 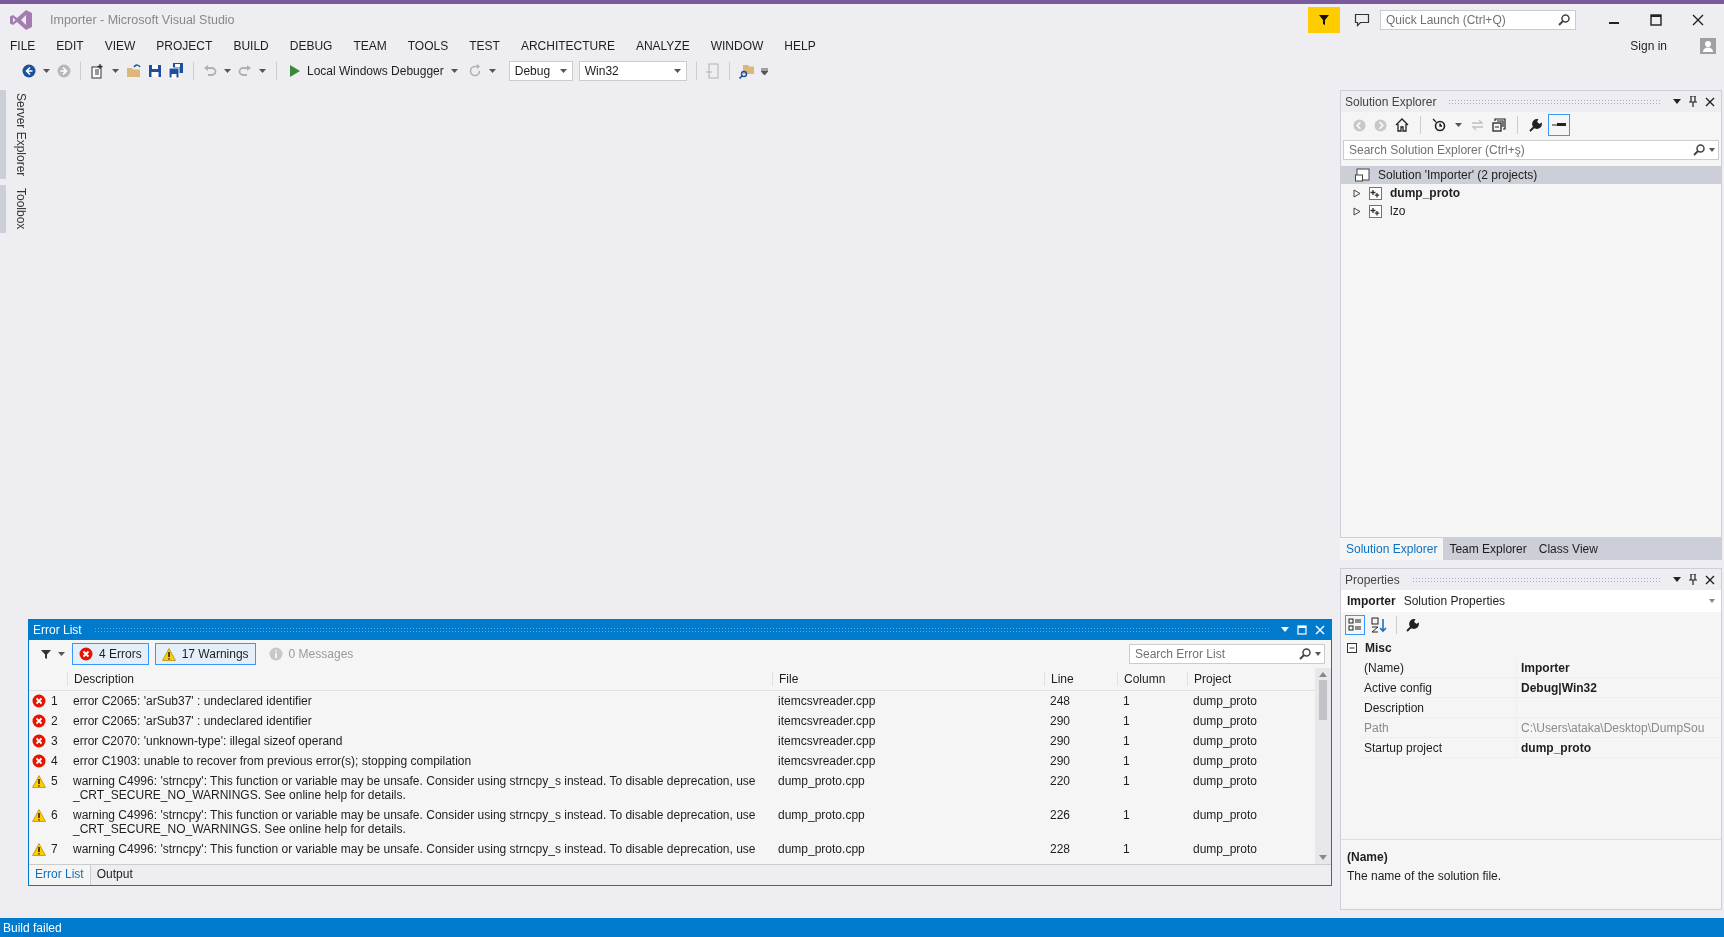 I want to click on project-icon, so click(x=1375, y=211).